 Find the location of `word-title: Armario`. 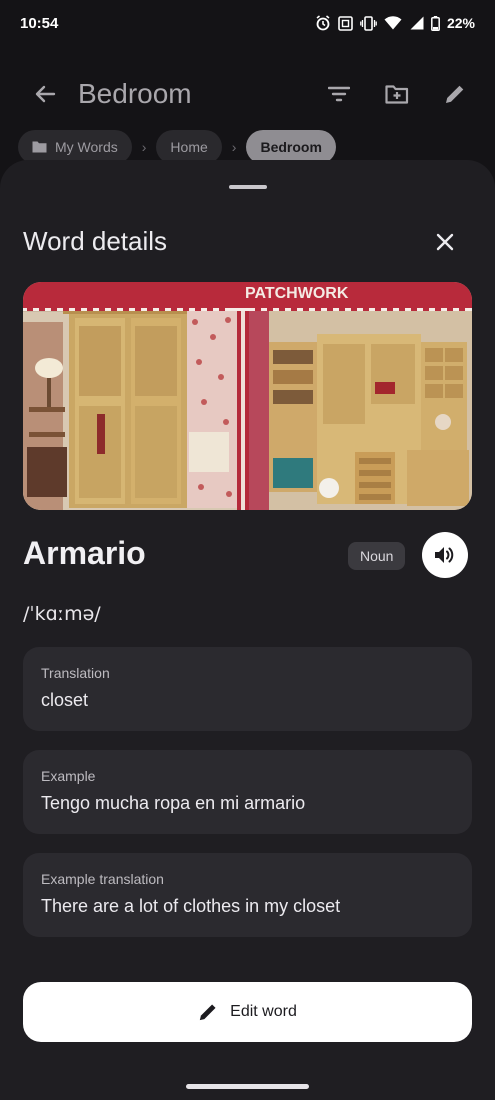

word-title: Armario is located at coordinates (84, 553).